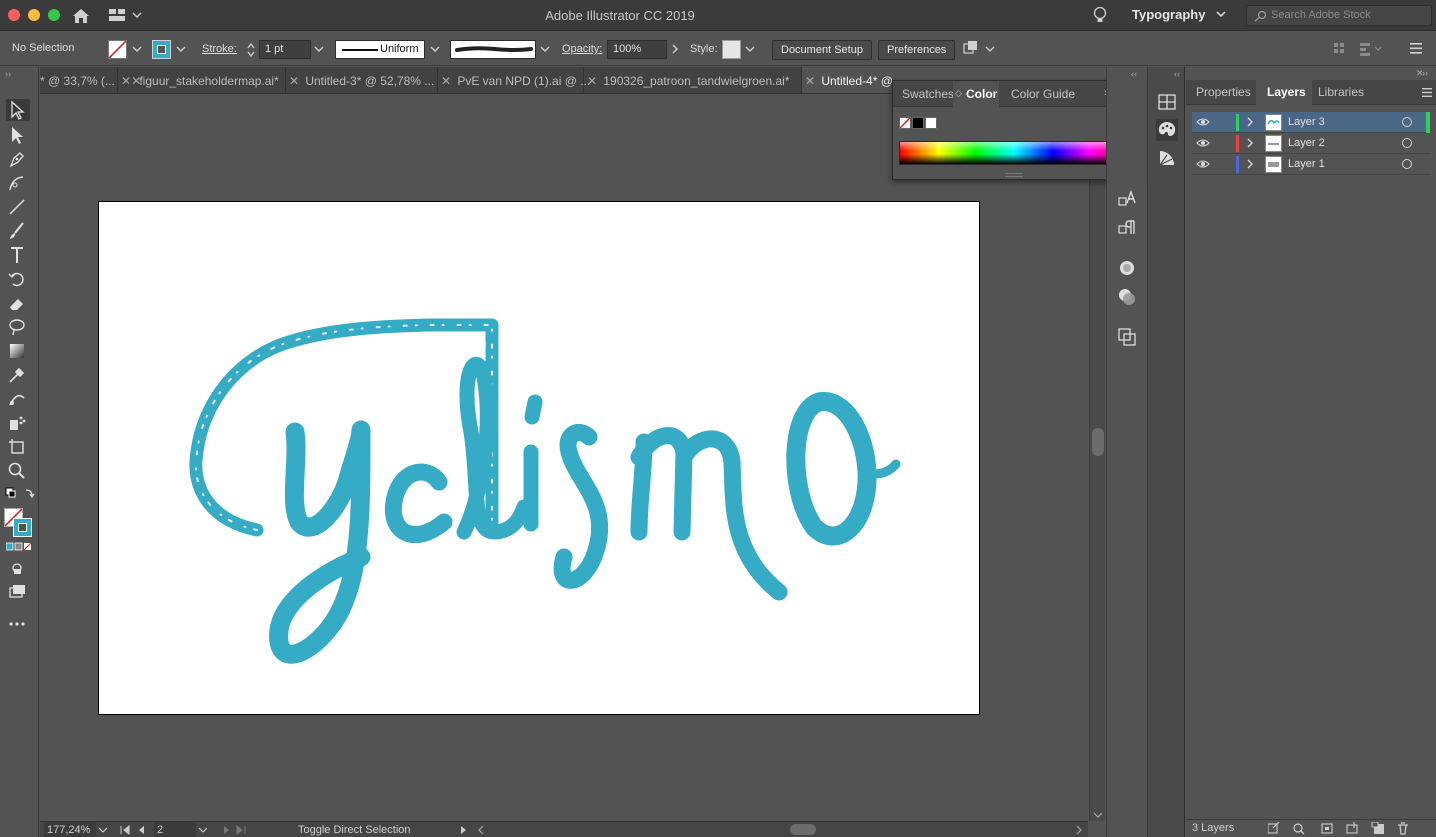  Describe the element at coordinates (1427, 92) in the screenshot. I see `panel-menu-icon` at that location.